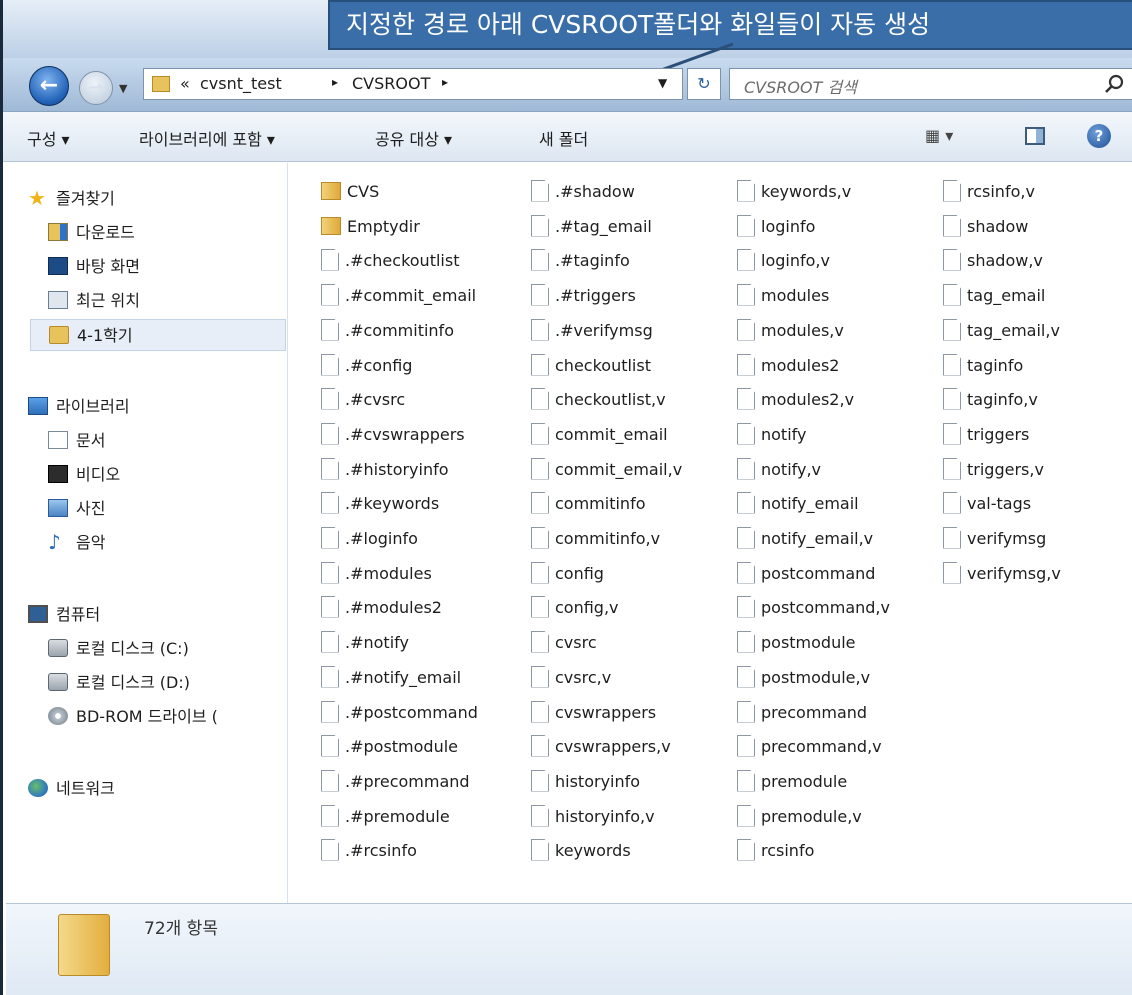  What do you see at coordinates (802, 713) in the screenshot?
I see `file-item: precommand` at bounding box center [802, 713].